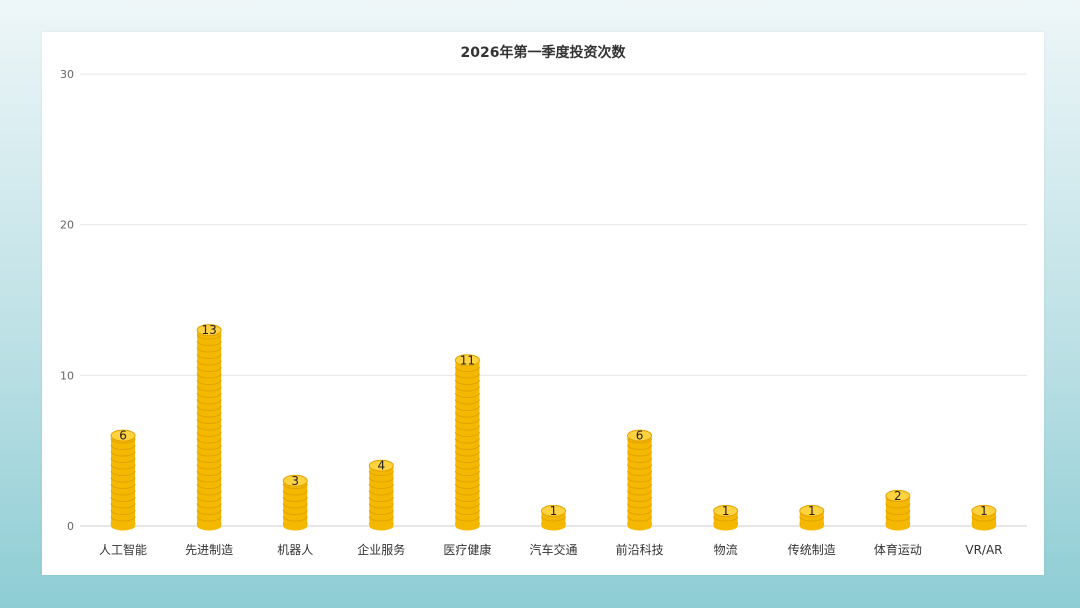 This screenshot has height=608, width=1080. What do you see at coordinates (67, 225) in the screenshot?
I see `y-tick-label: 20` at bounding box center [67, 225].